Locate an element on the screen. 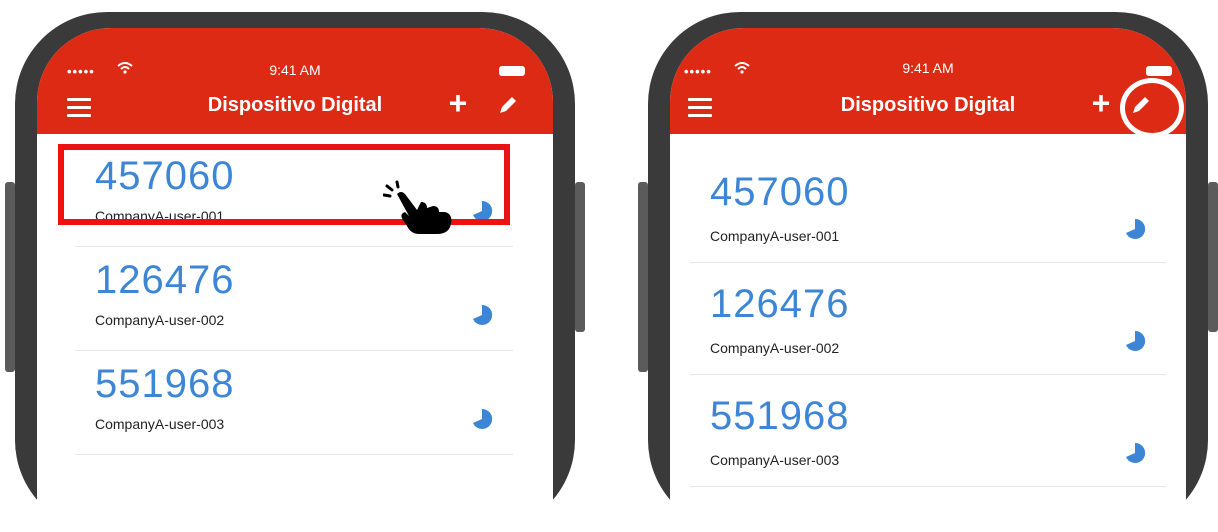 This screenshot has width=1218, height=532. otp-code: 457060 is located at coordinates (780, 192).